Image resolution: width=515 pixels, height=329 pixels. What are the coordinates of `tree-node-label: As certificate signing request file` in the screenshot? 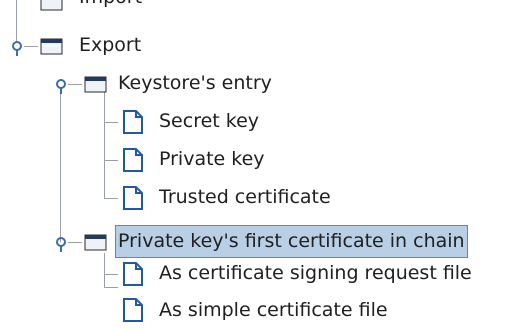 It's located at (315, 273).